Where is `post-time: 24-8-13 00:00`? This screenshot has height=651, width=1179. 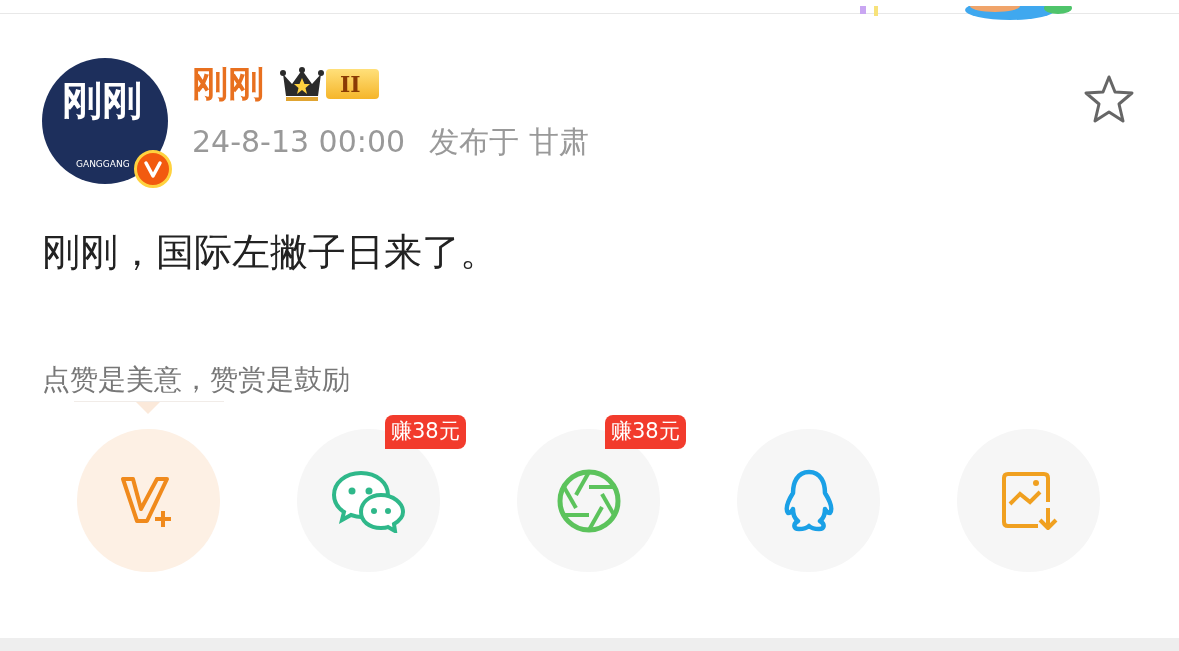 post-time: 24-8-13 00:00 is located at coordinates (299, 142).